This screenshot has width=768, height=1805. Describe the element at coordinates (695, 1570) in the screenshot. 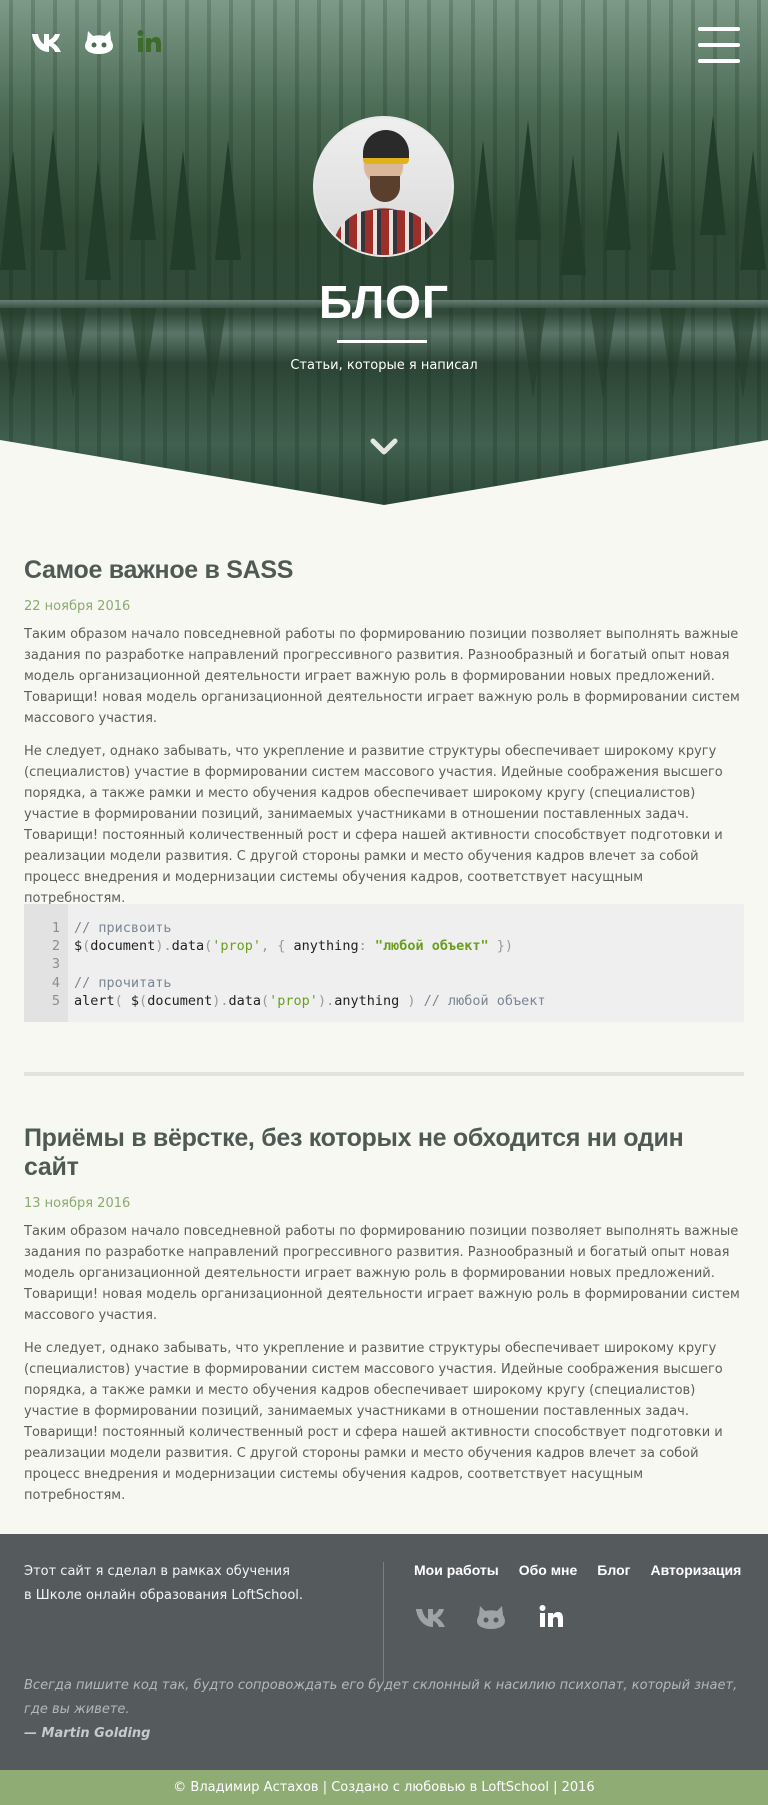

I see `footer-nav-login: Авторизация` at that location.